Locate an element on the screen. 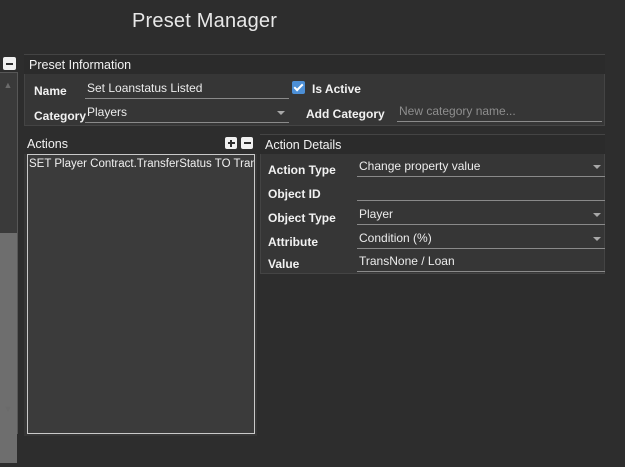  name-field is located at coordinates (187, 89).